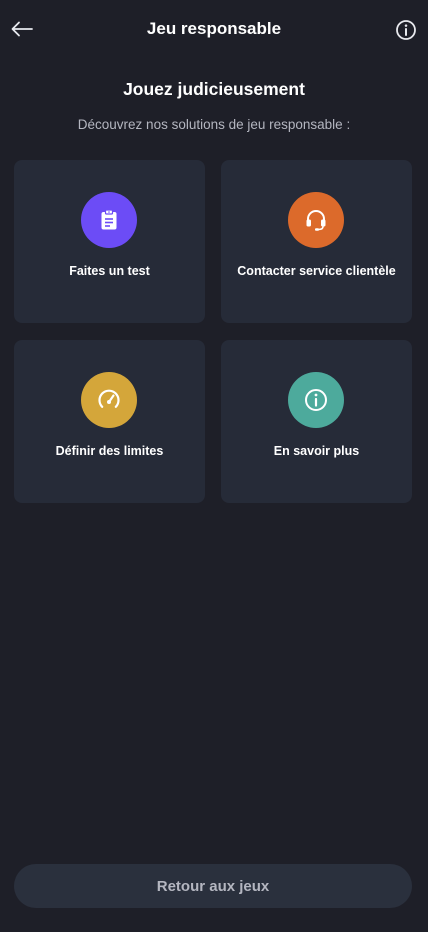  I want to click on speedometer-icon, so click(109, 398).